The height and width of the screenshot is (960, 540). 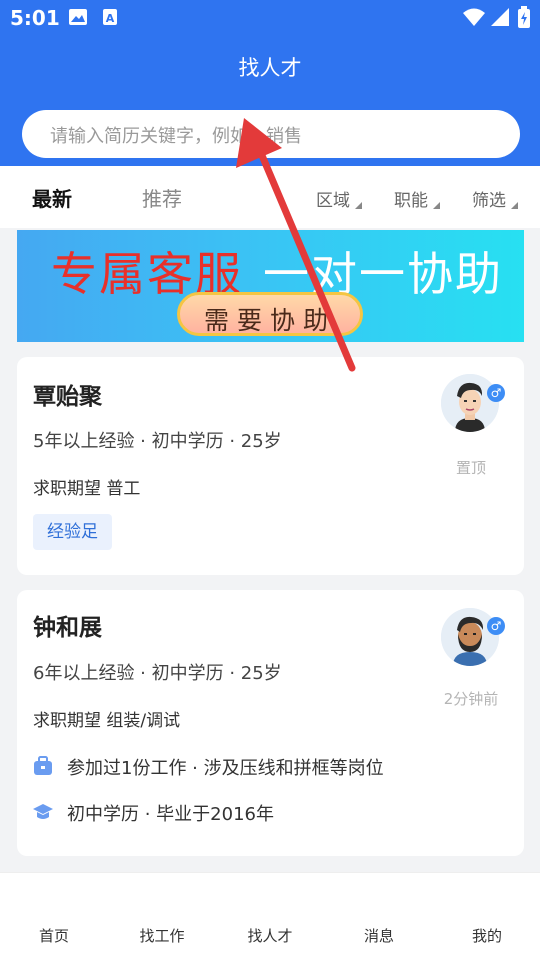 I want to click on candidate-meta: 6年以上经验 · 初中学历 · 25岁, so click(x=157, y=673).